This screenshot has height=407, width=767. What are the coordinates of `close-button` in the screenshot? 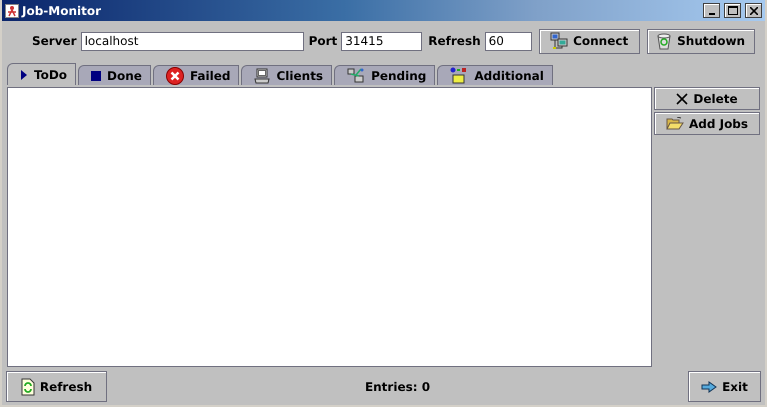 It's located at (753, 10).